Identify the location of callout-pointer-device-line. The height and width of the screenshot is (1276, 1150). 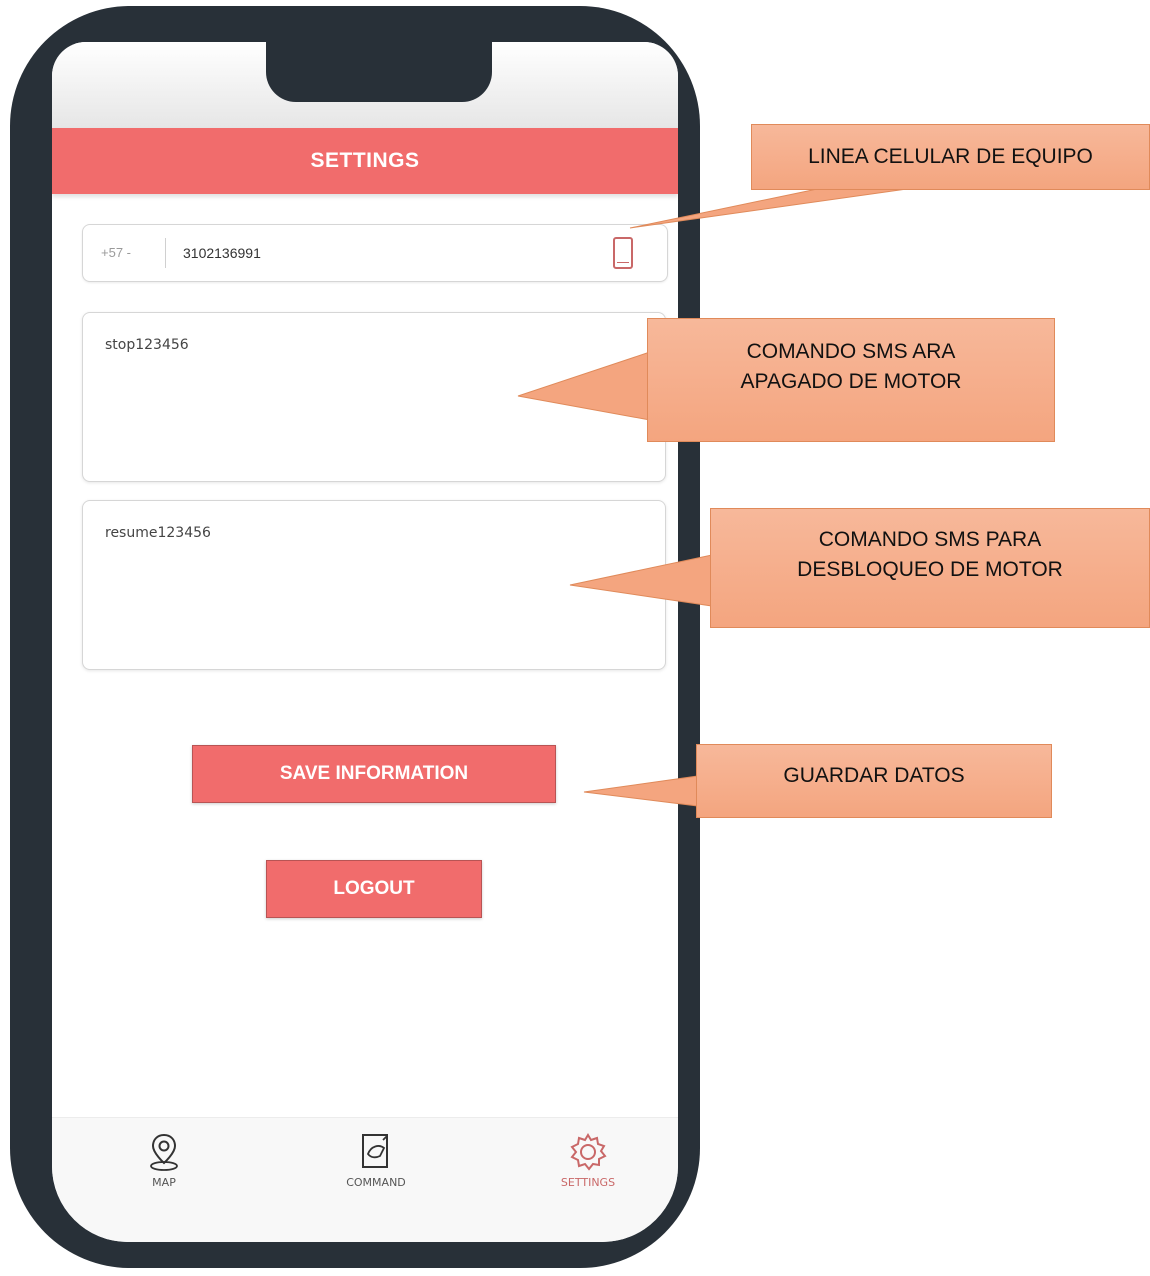
(772, 208).